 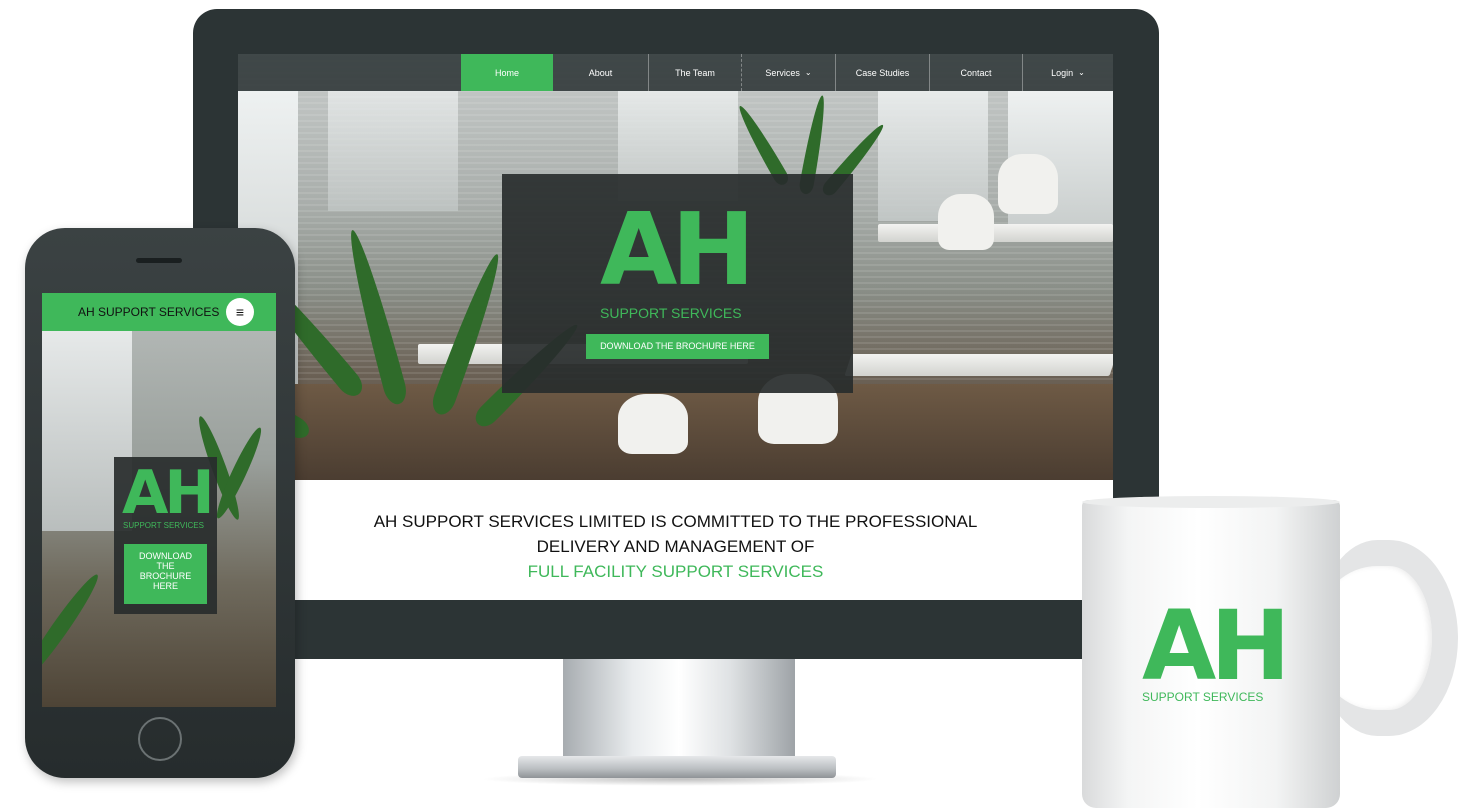 I want to click on nav-about-label: About, so click(x=600, y=72).